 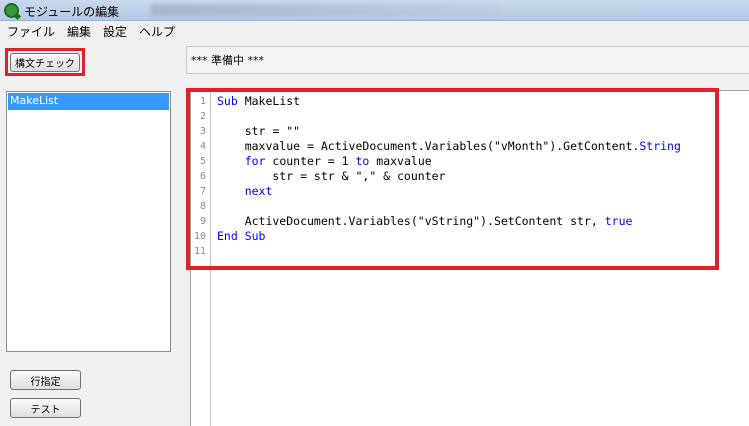 I want to click on goto-line-button: 行指定, so click(x=45, y=380).